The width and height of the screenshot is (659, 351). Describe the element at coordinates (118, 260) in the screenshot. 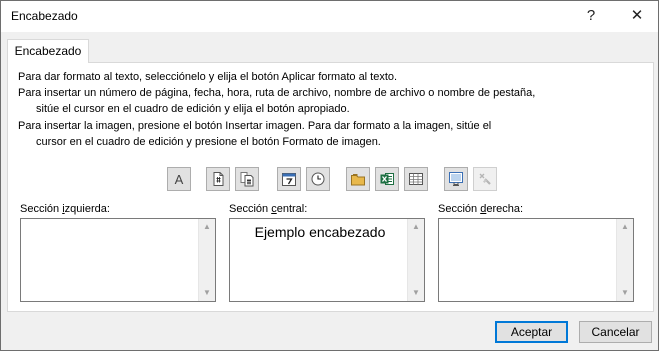

I see `left-section-editbox: ▲ ▼` at that location.